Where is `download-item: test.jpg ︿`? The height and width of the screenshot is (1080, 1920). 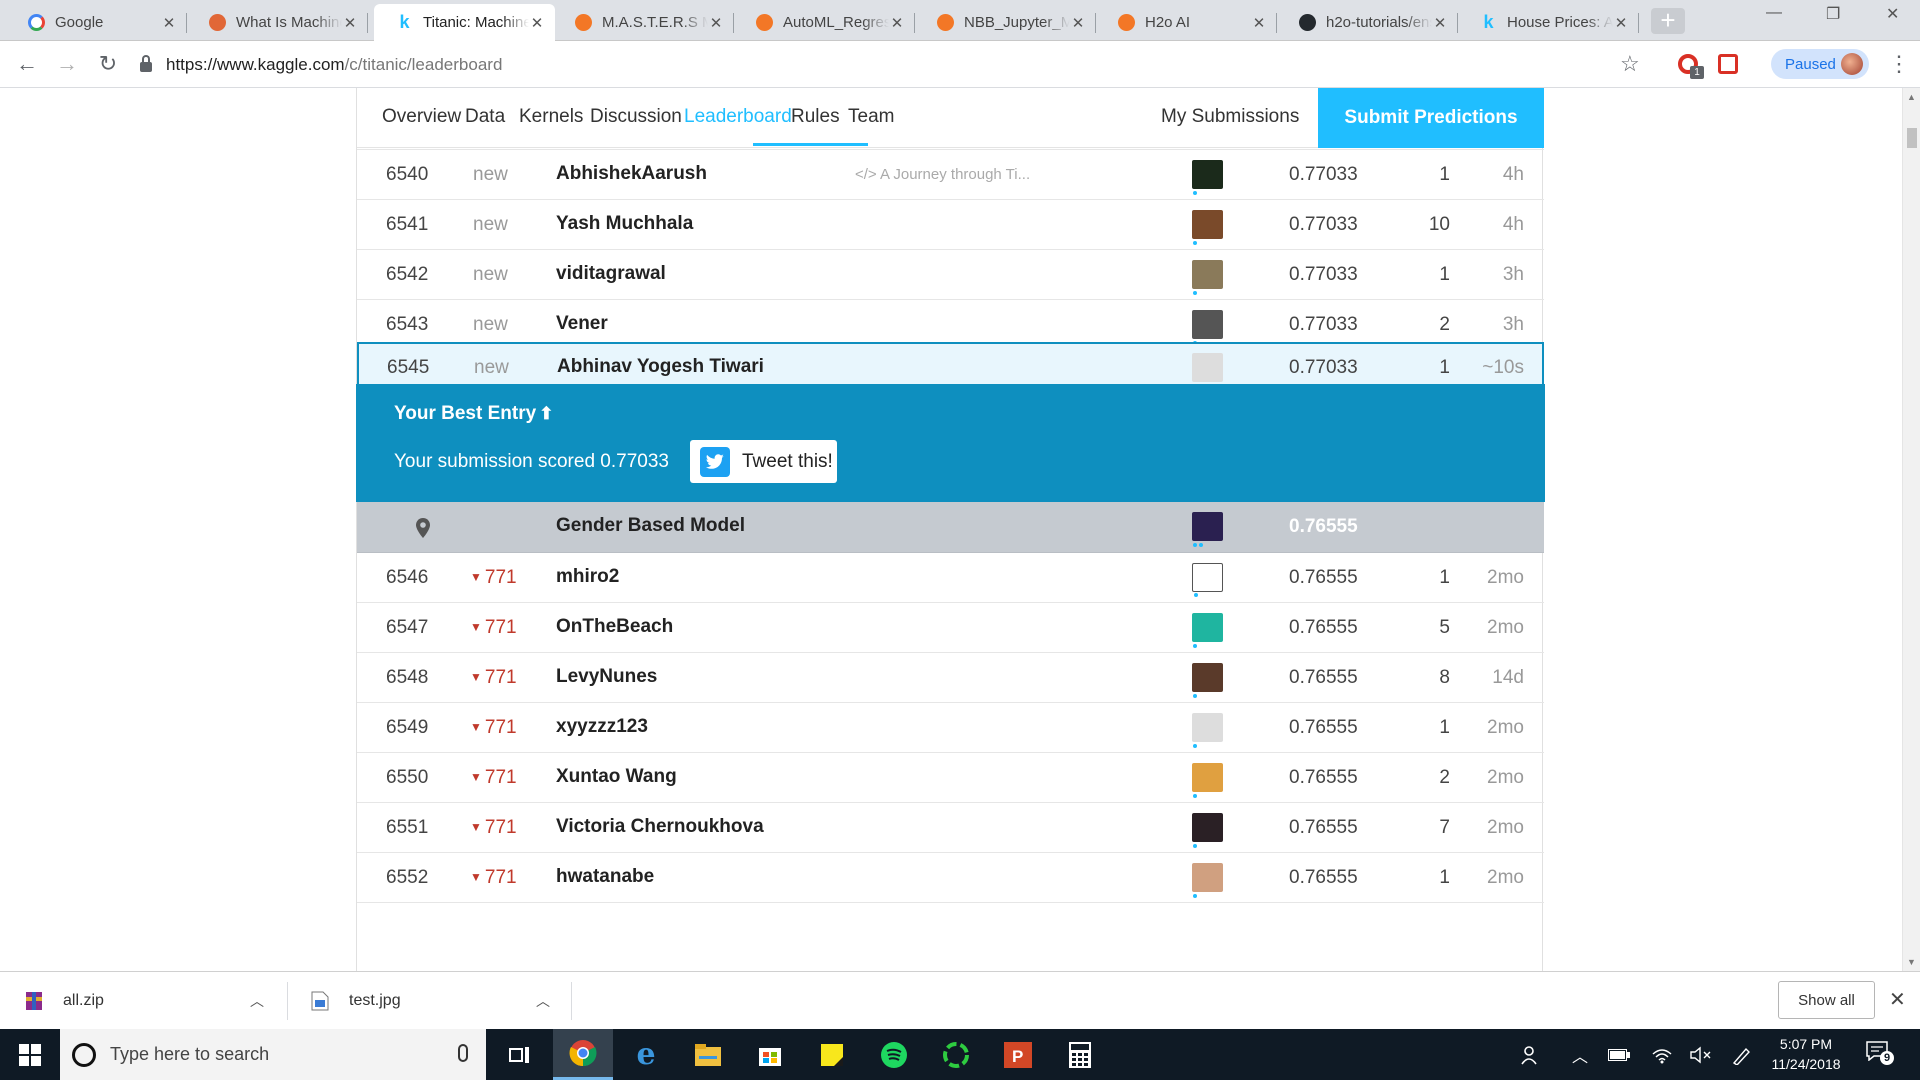
download-item: test.jpg ︿ is located at coordinates (436, 1001).